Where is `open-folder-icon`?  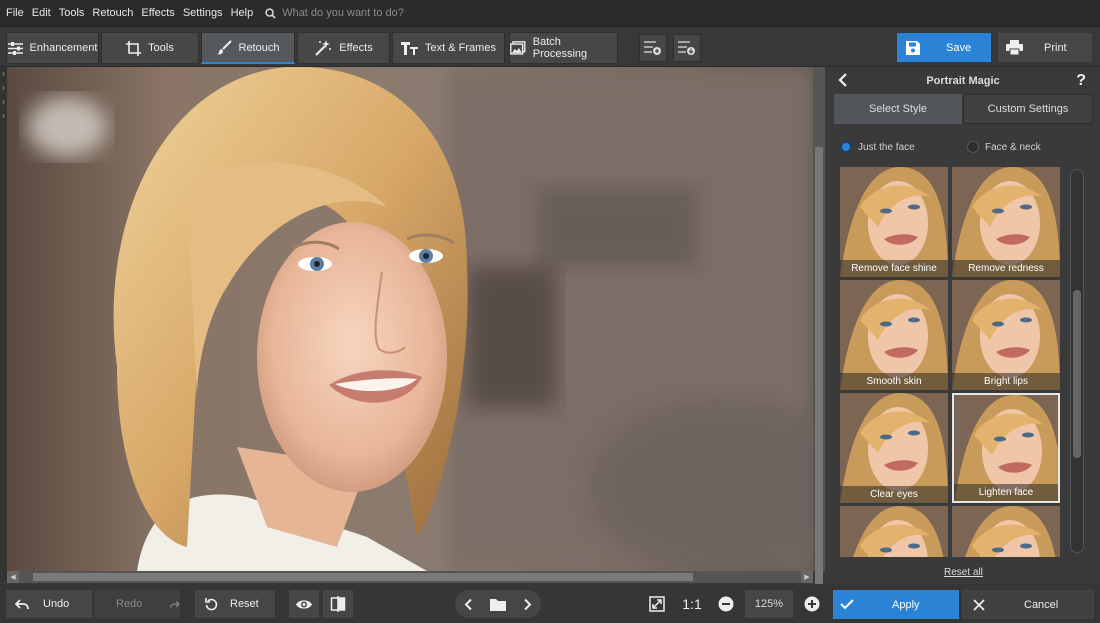
open-folder-icon is located at coordinates (497, 604).